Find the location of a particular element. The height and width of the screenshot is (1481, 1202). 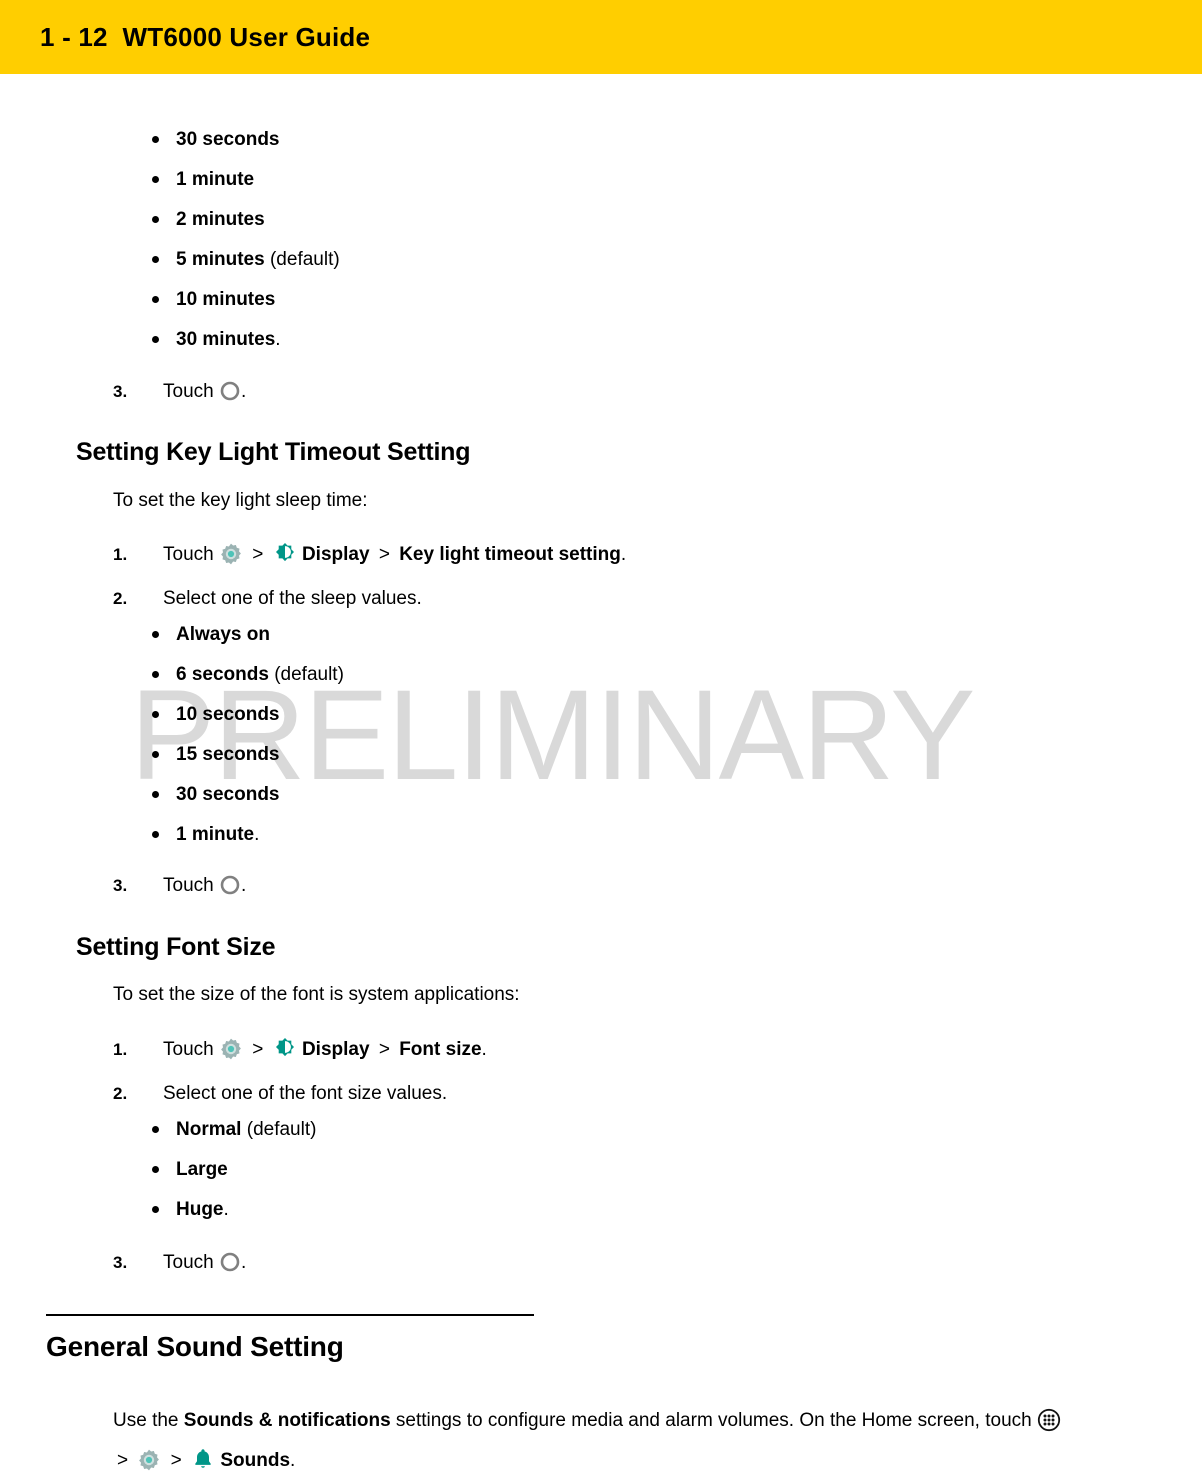

body-lead: Use the is located at coordinates (148, 1420).